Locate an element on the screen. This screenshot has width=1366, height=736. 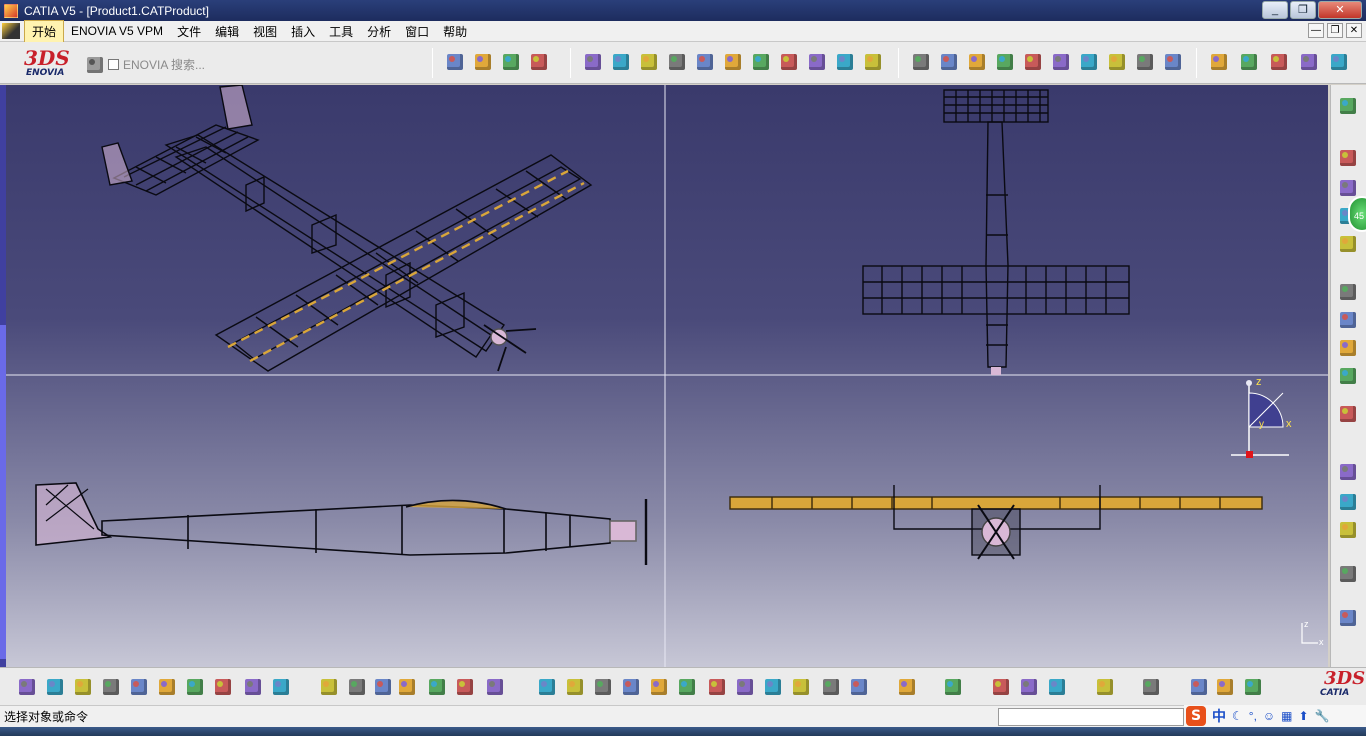
palette-icon is located at coordinates (1253, 687).